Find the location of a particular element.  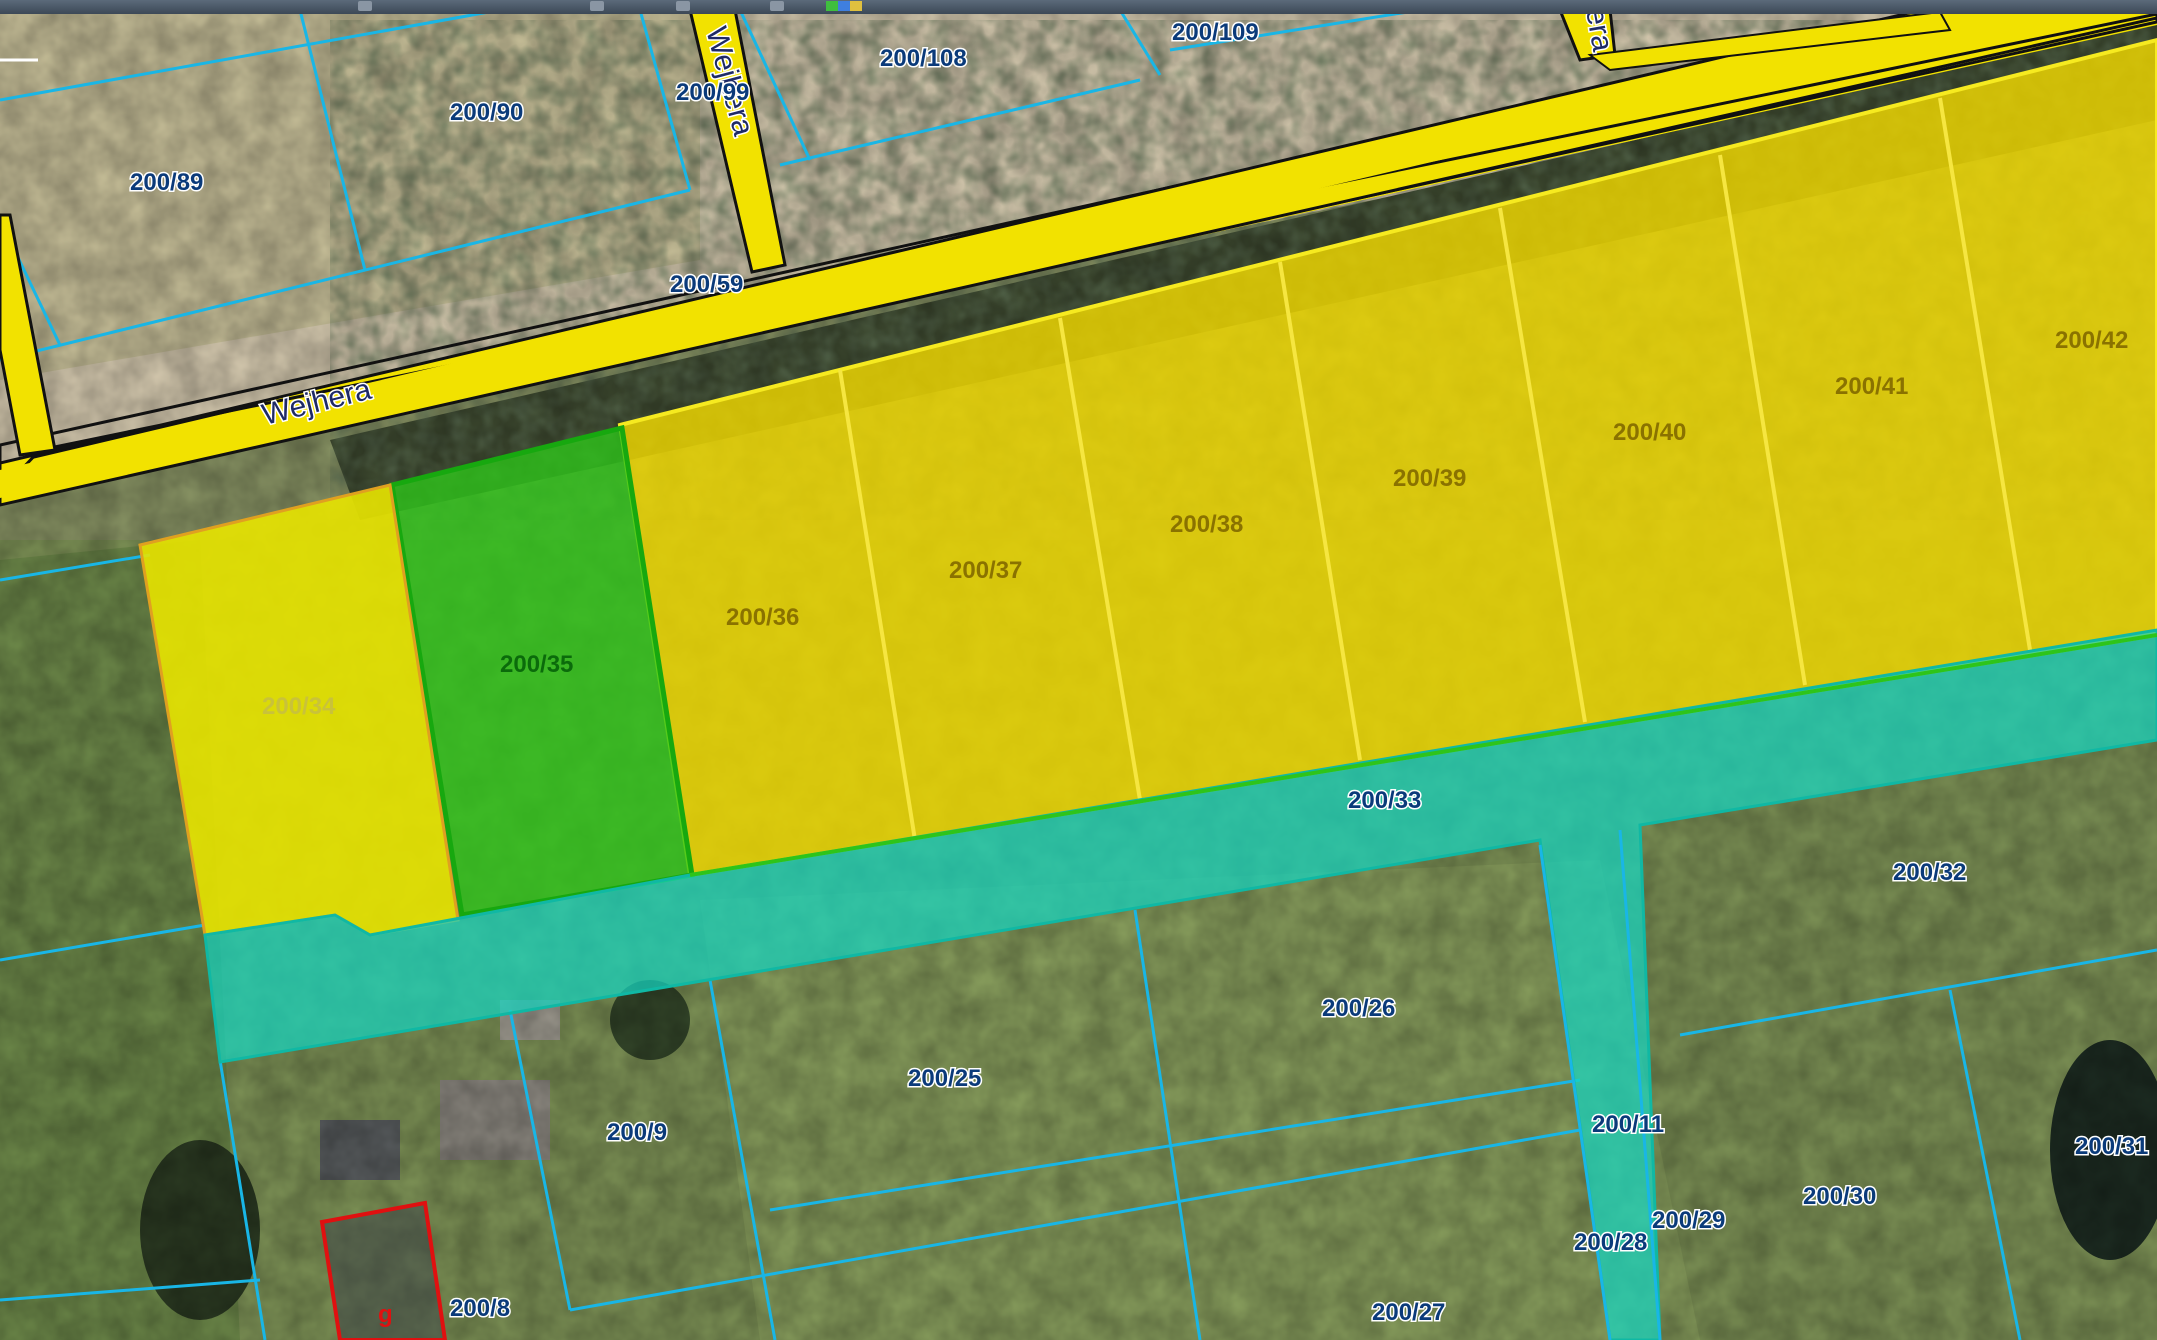

plot-label: 200/28 is located at coordinates (1610, 1242).